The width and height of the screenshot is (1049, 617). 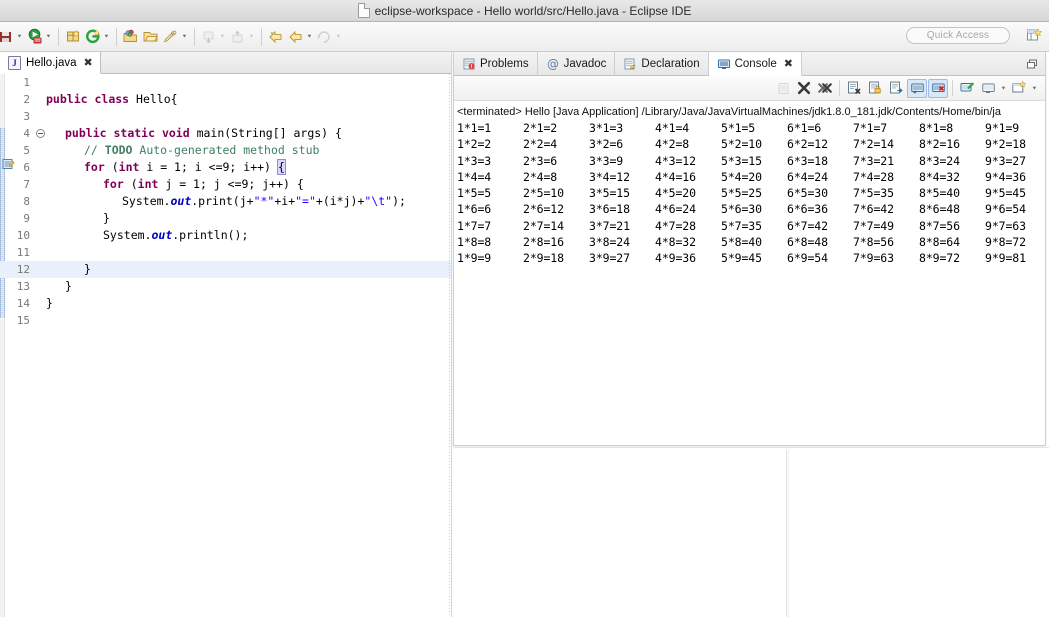 What do you see at coordinates (474, 193) in the screenshot?
I see `console-output-cell: 1*5=5` at bounding box center [474, 193].